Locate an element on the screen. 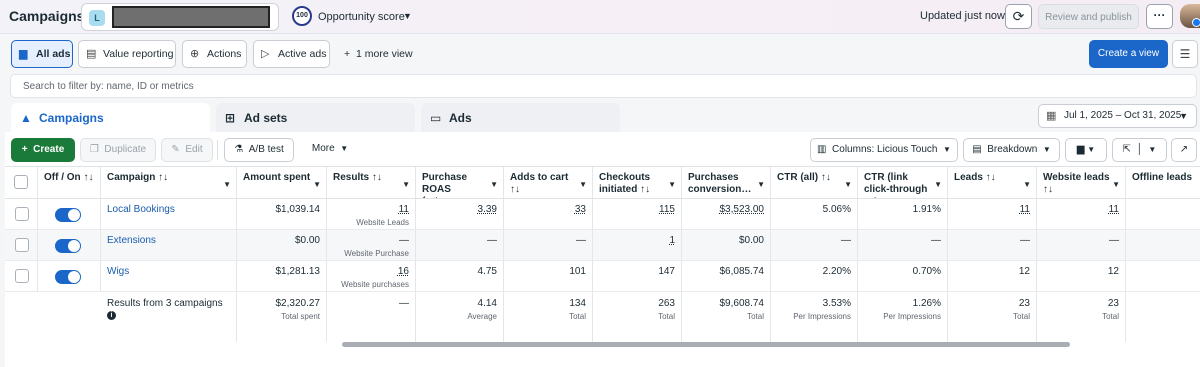  duplicate-button: ❐ Duplicate is located at coordinates (118, 150).